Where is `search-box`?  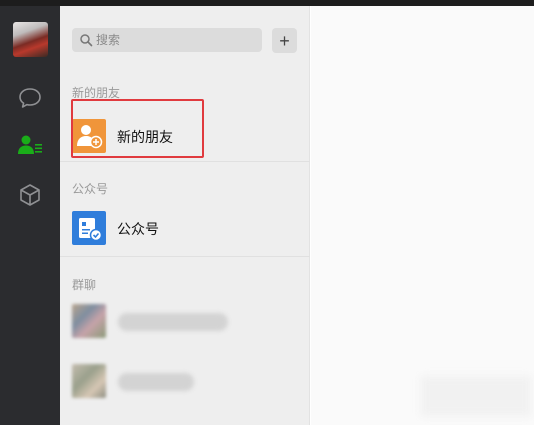 search-box is located at coordinates (167, 40).